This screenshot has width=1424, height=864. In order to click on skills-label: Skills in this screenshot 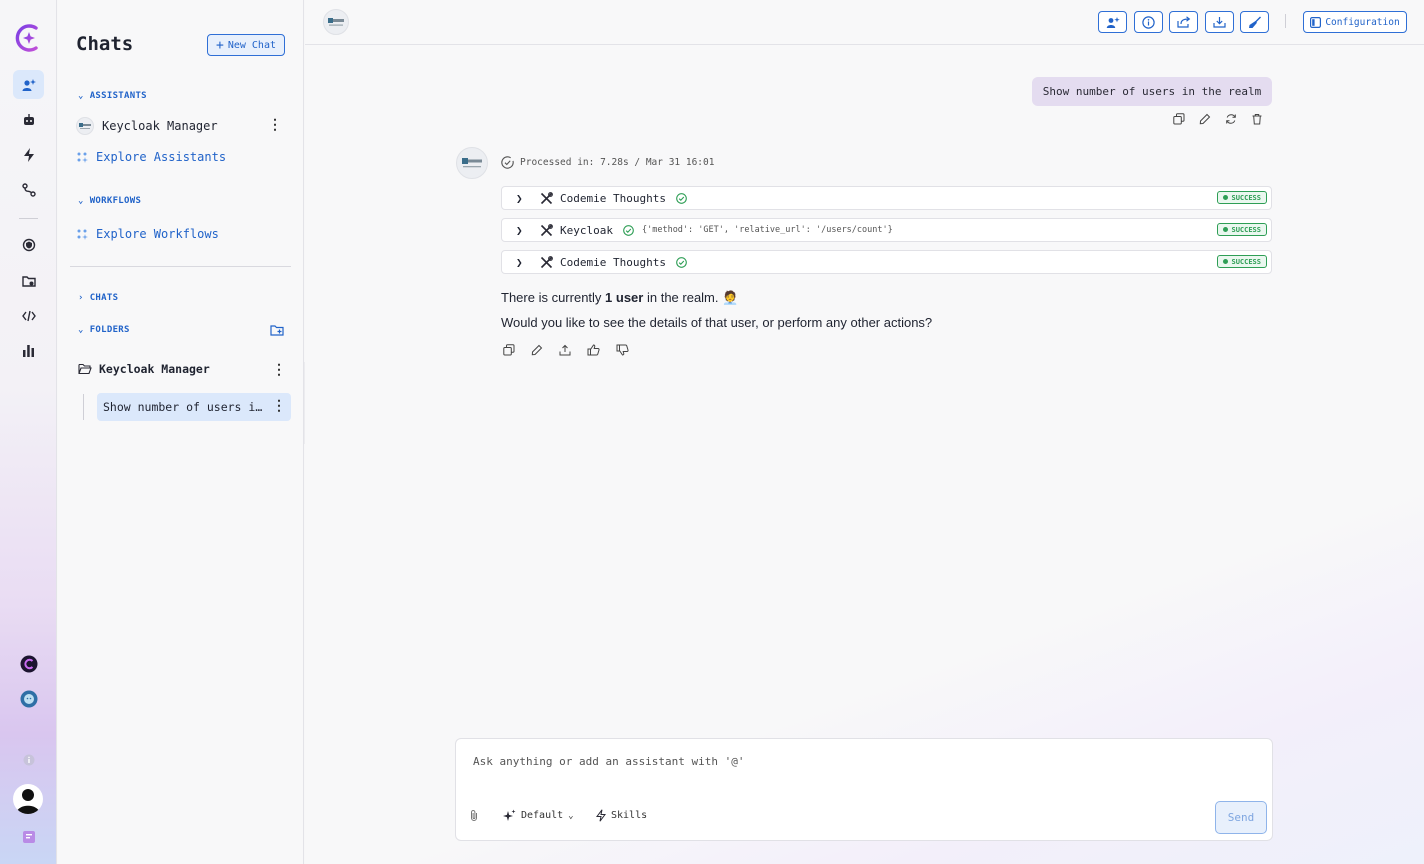, I will do `click(629, 815)`.